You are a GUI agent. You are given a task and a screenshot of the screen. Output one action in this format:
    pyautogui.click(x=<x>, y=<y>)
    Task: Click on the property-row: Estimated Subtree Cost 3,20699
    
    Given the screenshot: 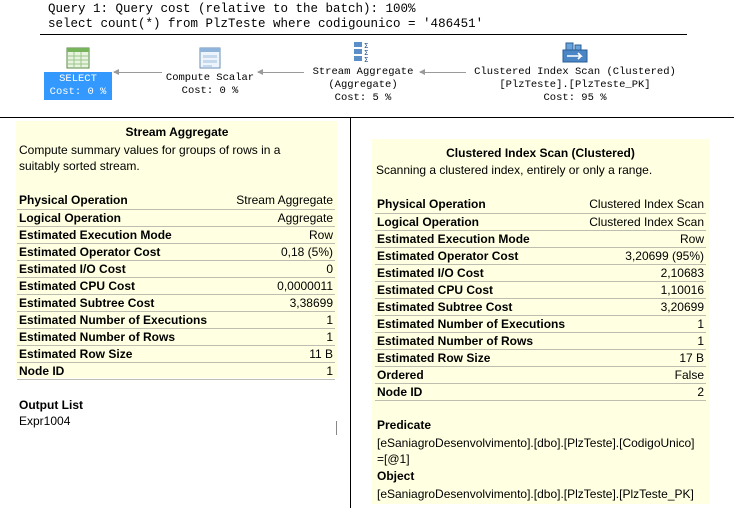 What is the action you would take?
    pyautogui.click(x=540, y=307)
    